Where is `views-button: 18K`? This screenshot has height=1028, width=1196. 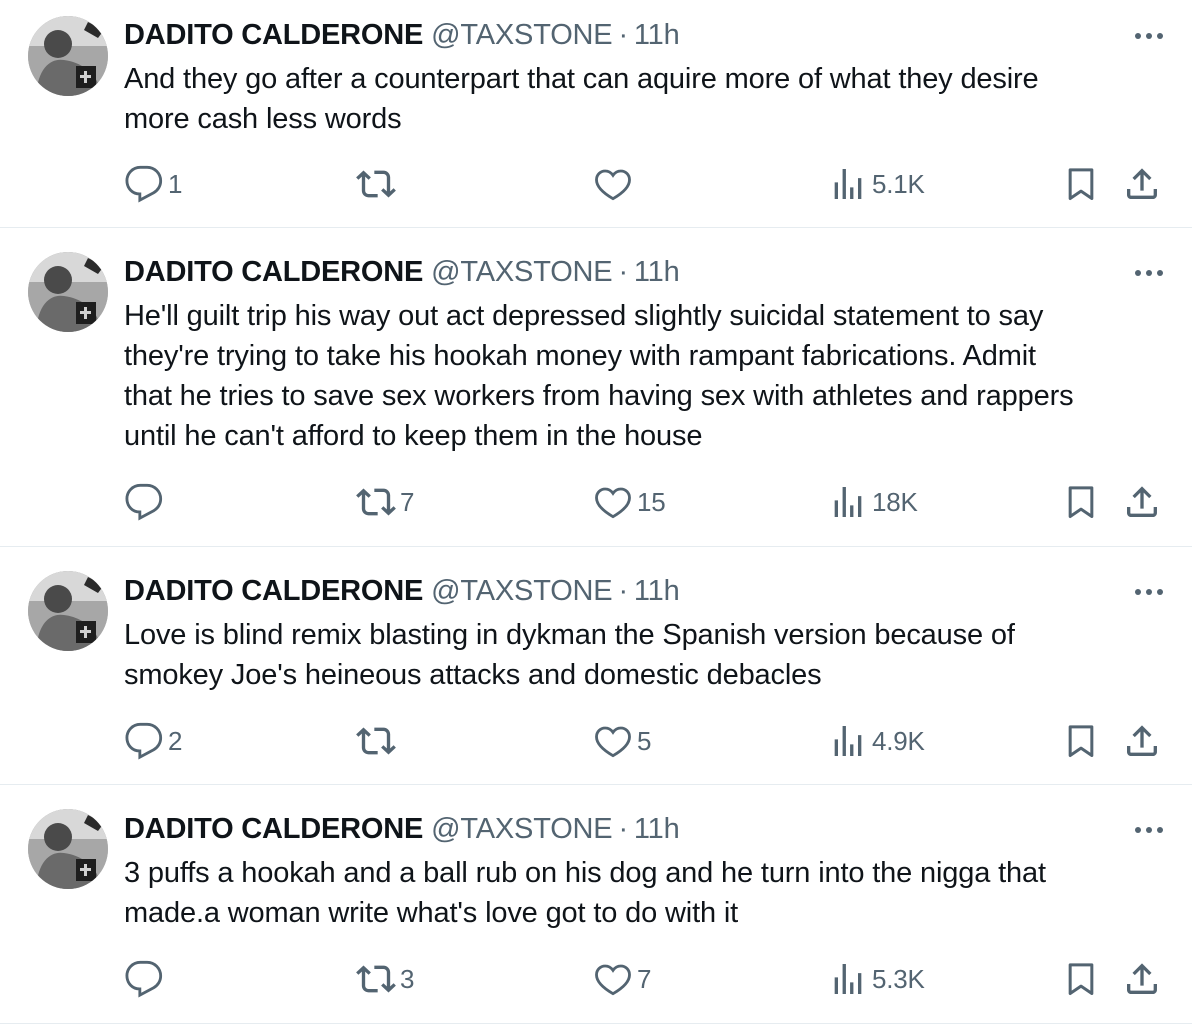
views-button: 18K is located at coordinates (873, 502).